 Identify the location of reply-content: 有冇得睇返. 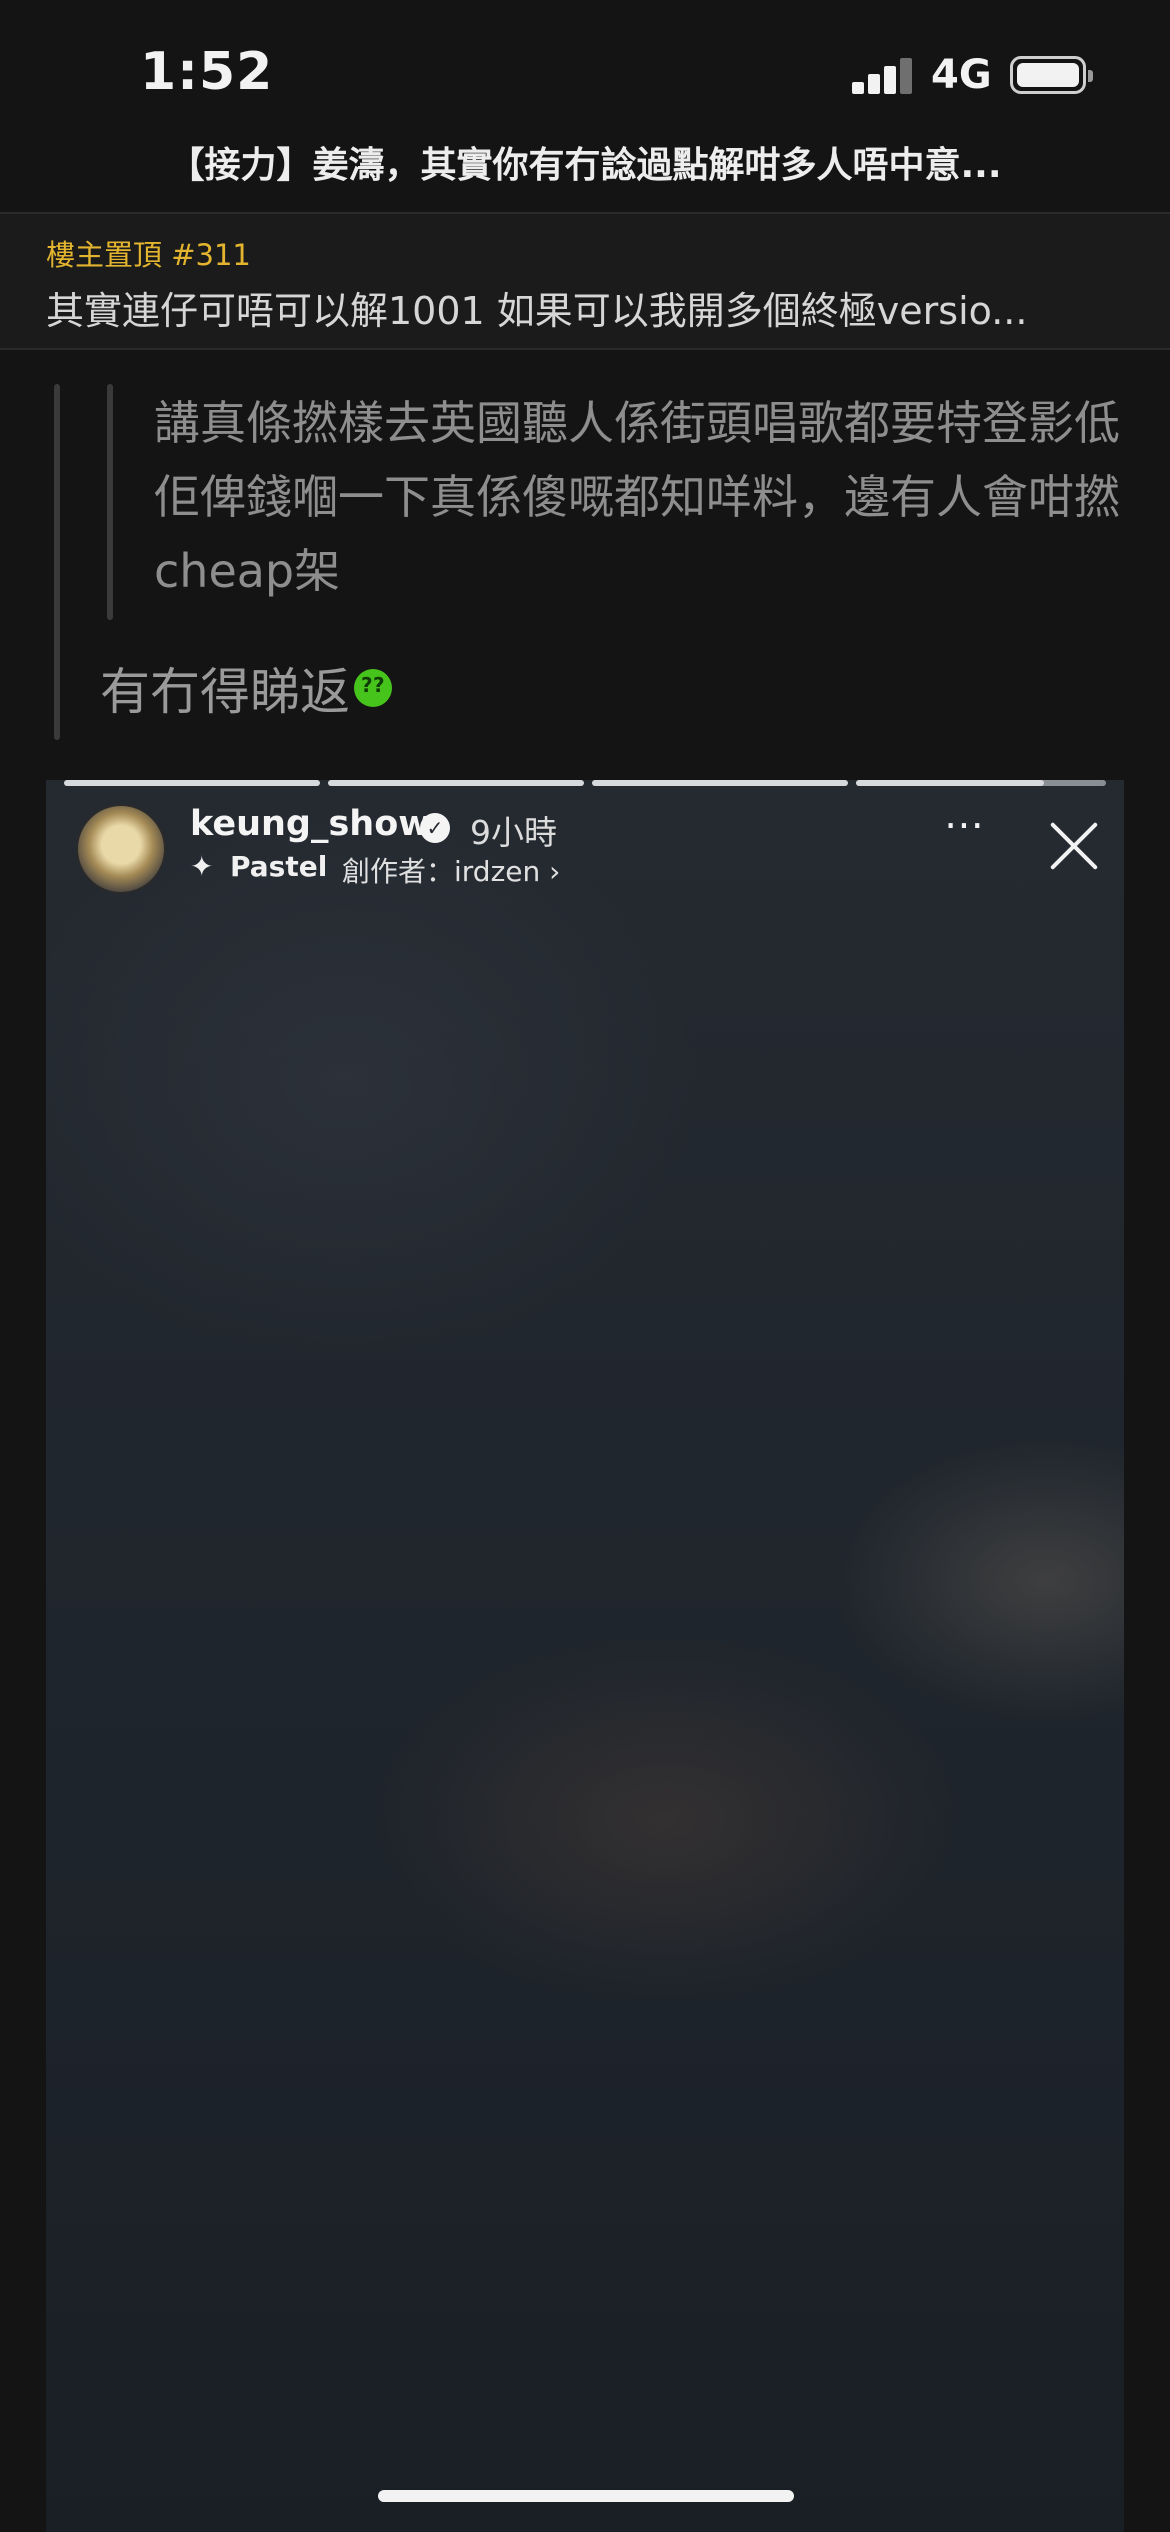
(246, 688).